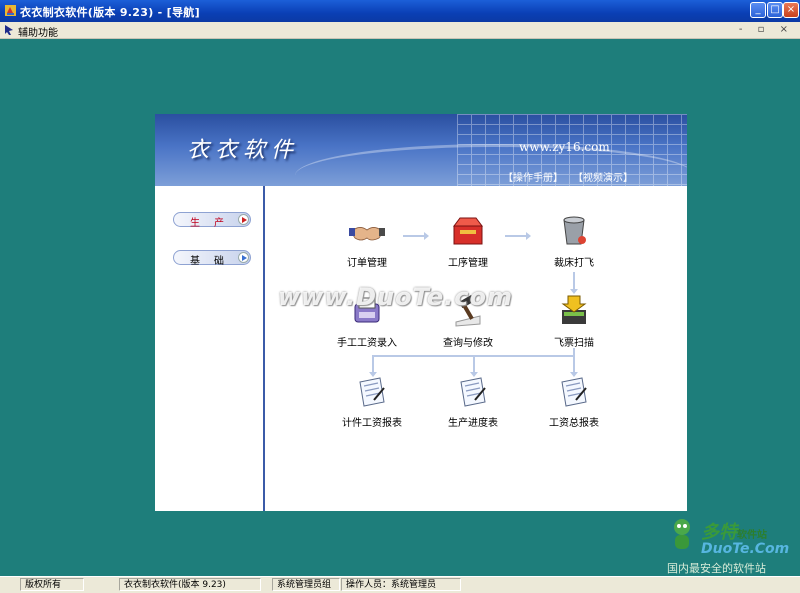 The height and width of the screenshot is (593, 800). What do you see at coordinates (243, 150) in the screenshot?
I see `app-logo: 衣衣软件` at bounding box center [243, 150].